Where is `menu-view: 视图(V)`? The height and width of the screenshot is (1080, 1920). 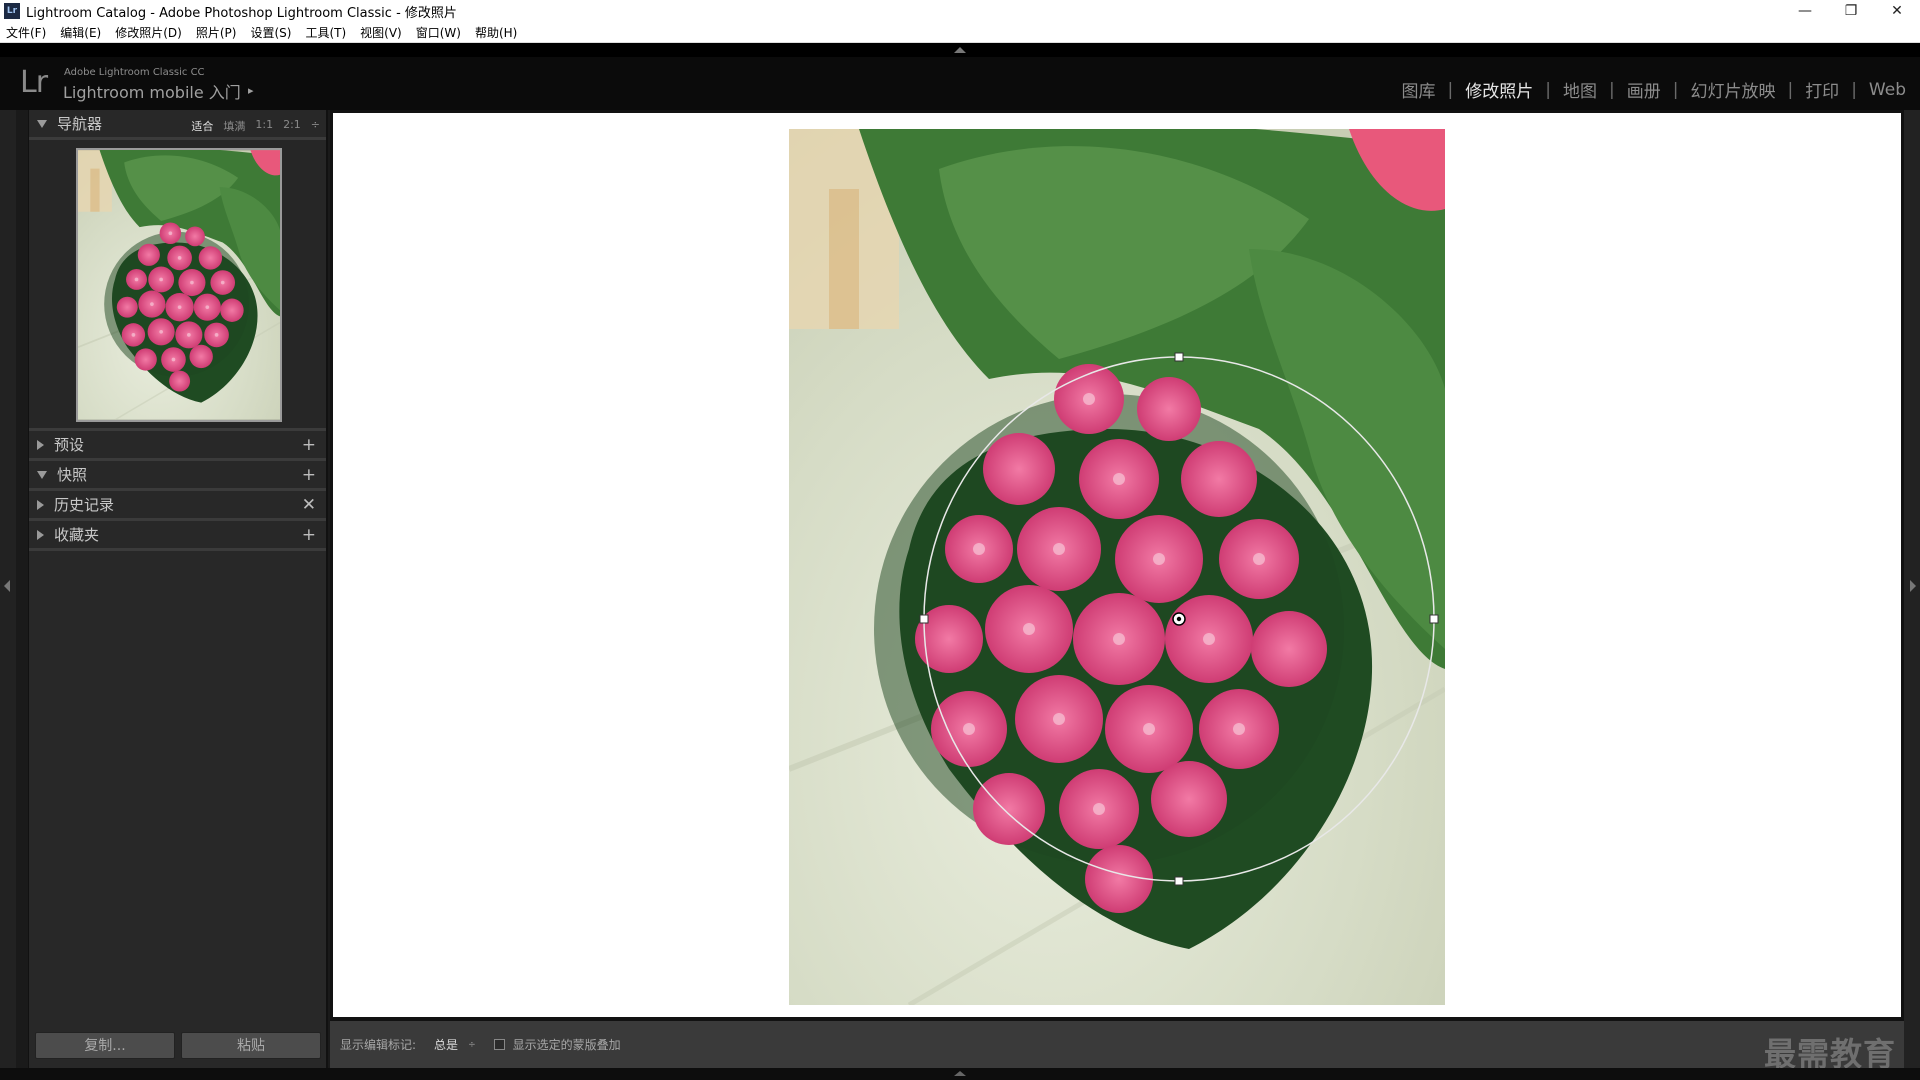
menu-view: 视图(V) is located at coordinates (381, 32).